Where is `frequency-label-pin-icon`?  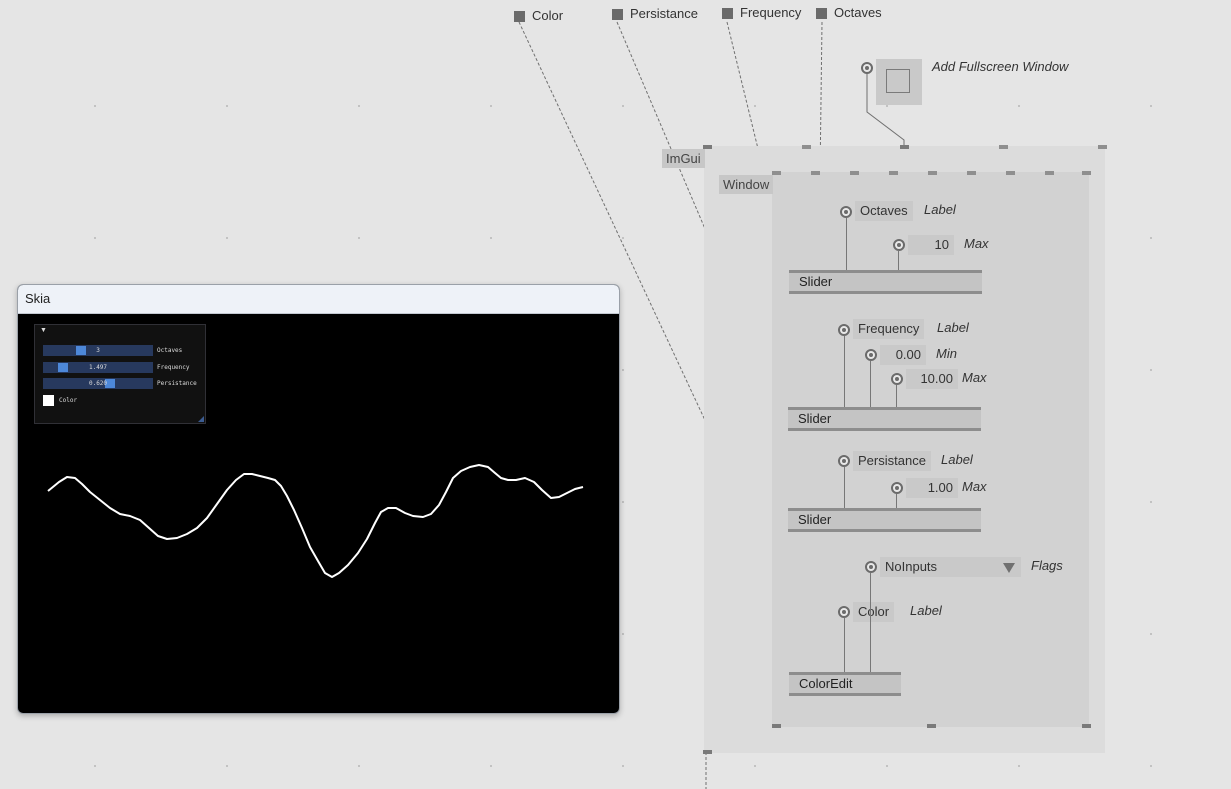 frequency-label-pin-icon is located at coordinates (844, 330).